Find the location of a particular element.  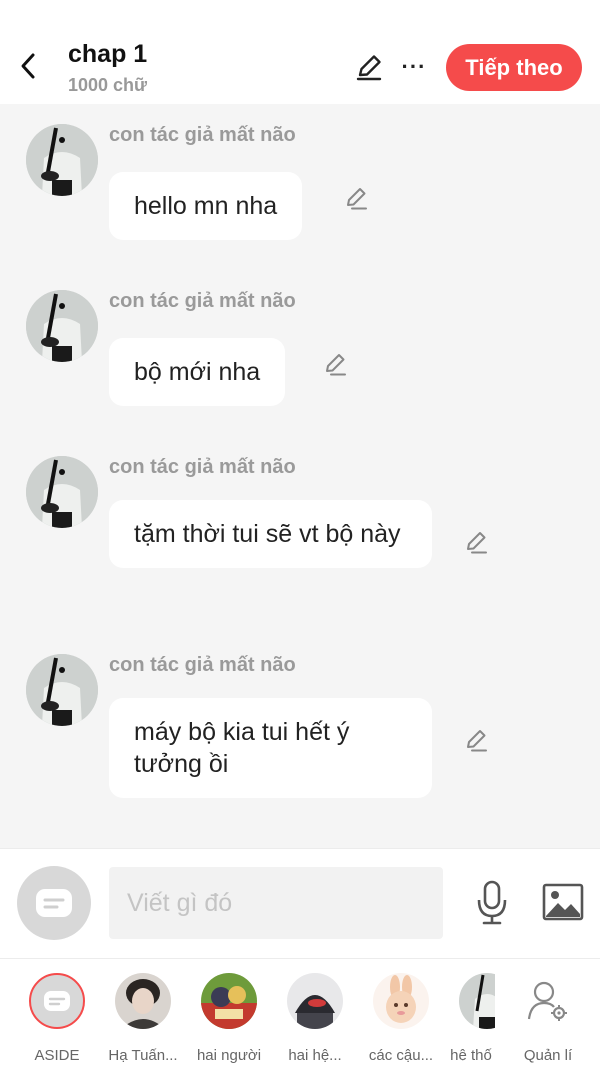

tab-character: hai người is located at coordinates (229, 1016).